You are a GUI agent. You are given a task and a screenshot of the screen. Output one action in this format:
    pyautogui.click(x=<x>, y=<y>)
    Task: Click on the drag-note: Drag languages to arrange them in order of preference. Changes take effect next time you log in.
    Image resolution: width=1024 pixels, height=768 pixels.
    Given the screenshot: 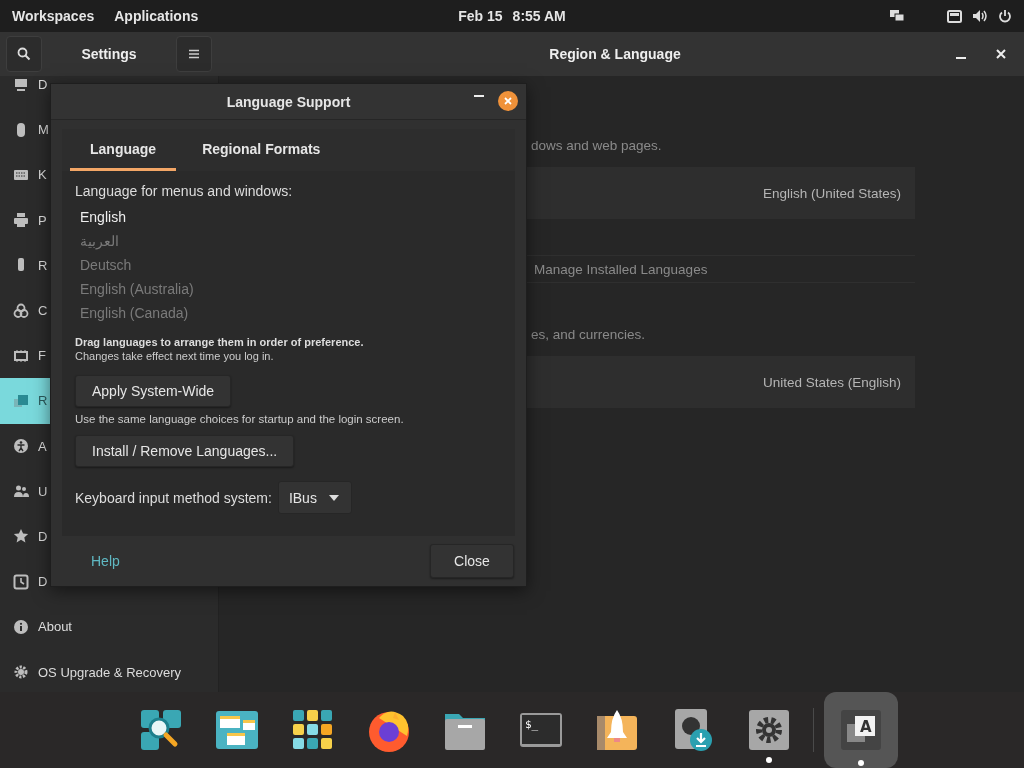 What is the action you would take?
    pyautogui.click(x=219, y=349)
    